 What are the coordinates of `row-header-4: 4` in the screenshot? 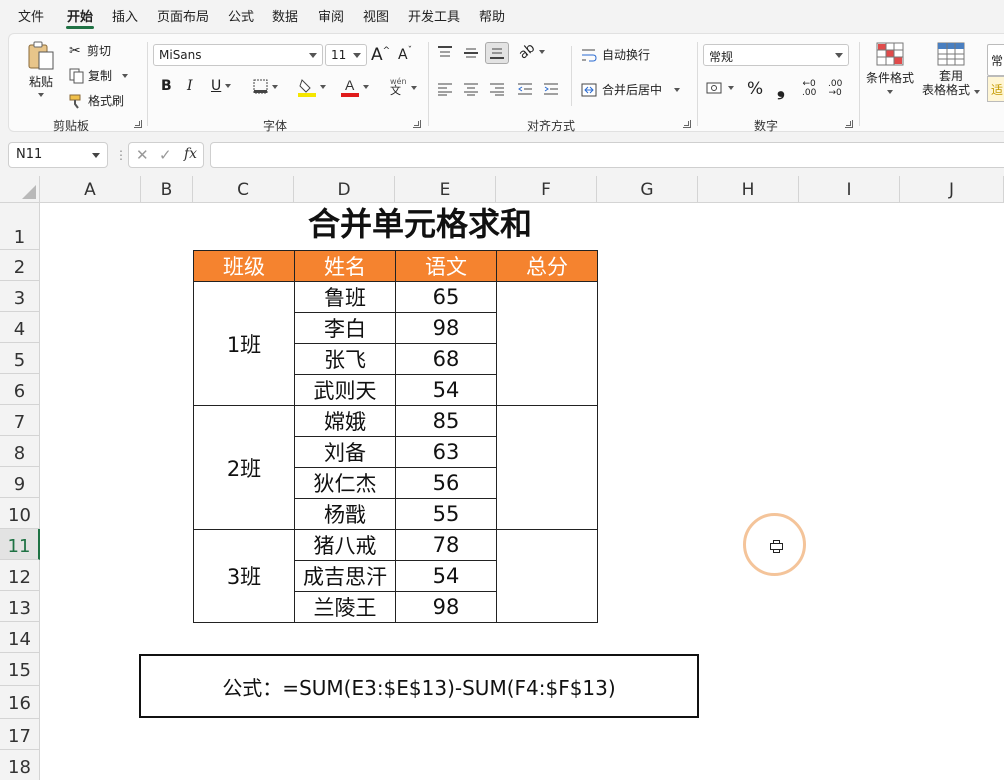 It's located at (20, 327).